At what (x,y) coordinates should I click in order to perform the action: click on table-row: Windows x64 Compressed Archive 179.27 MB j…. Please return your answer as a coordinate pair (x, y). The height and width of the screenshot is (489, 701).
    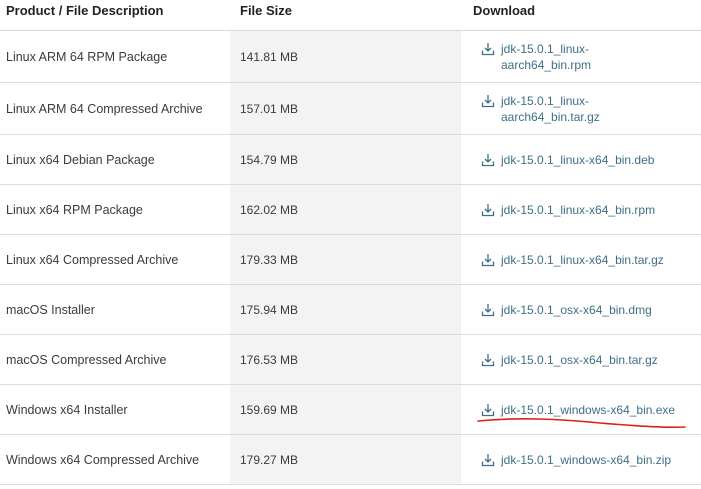
    Looking at the image, I should click on (350, 460).